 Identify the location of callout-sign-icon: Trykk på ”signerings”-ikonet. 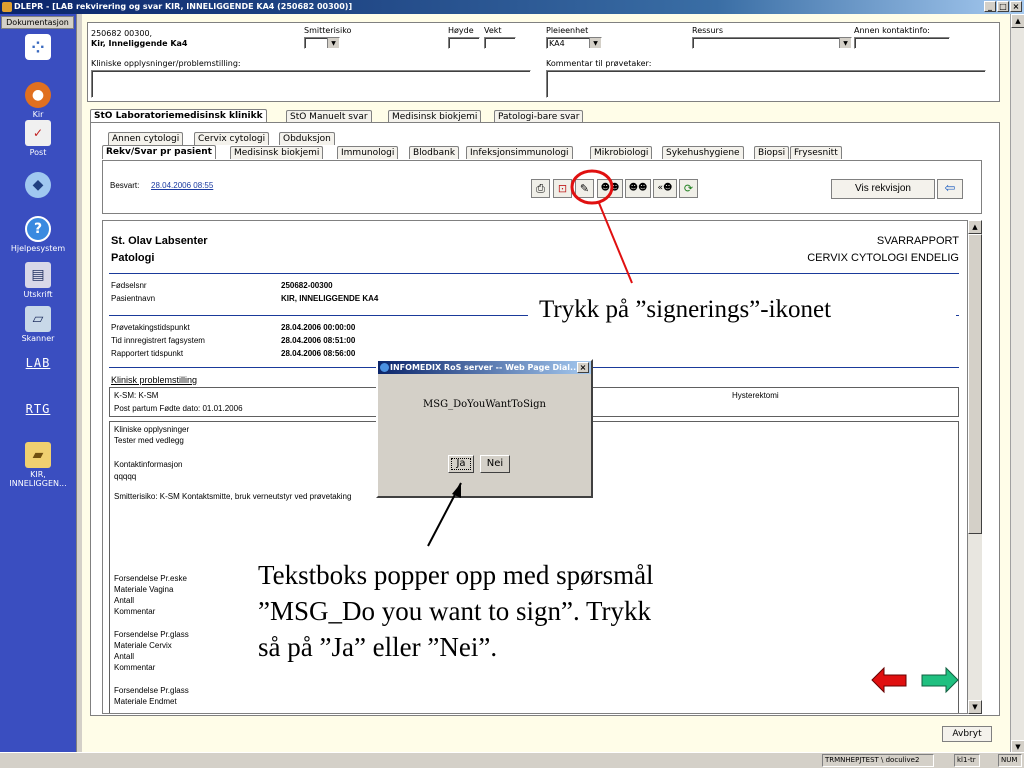
(742, 311).